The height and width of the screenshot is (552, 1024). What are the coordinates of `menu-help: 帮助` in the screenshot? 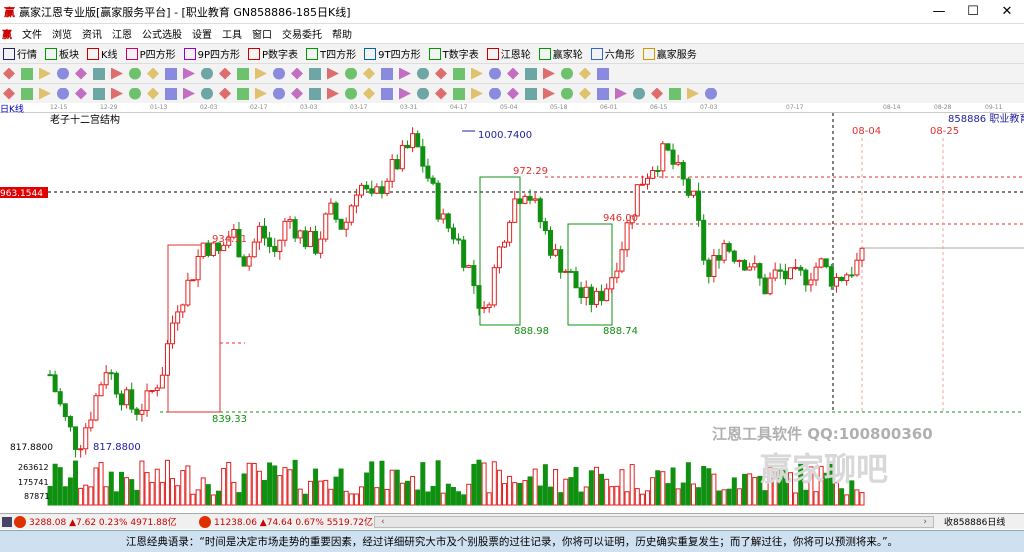 It's located at (342, 33).